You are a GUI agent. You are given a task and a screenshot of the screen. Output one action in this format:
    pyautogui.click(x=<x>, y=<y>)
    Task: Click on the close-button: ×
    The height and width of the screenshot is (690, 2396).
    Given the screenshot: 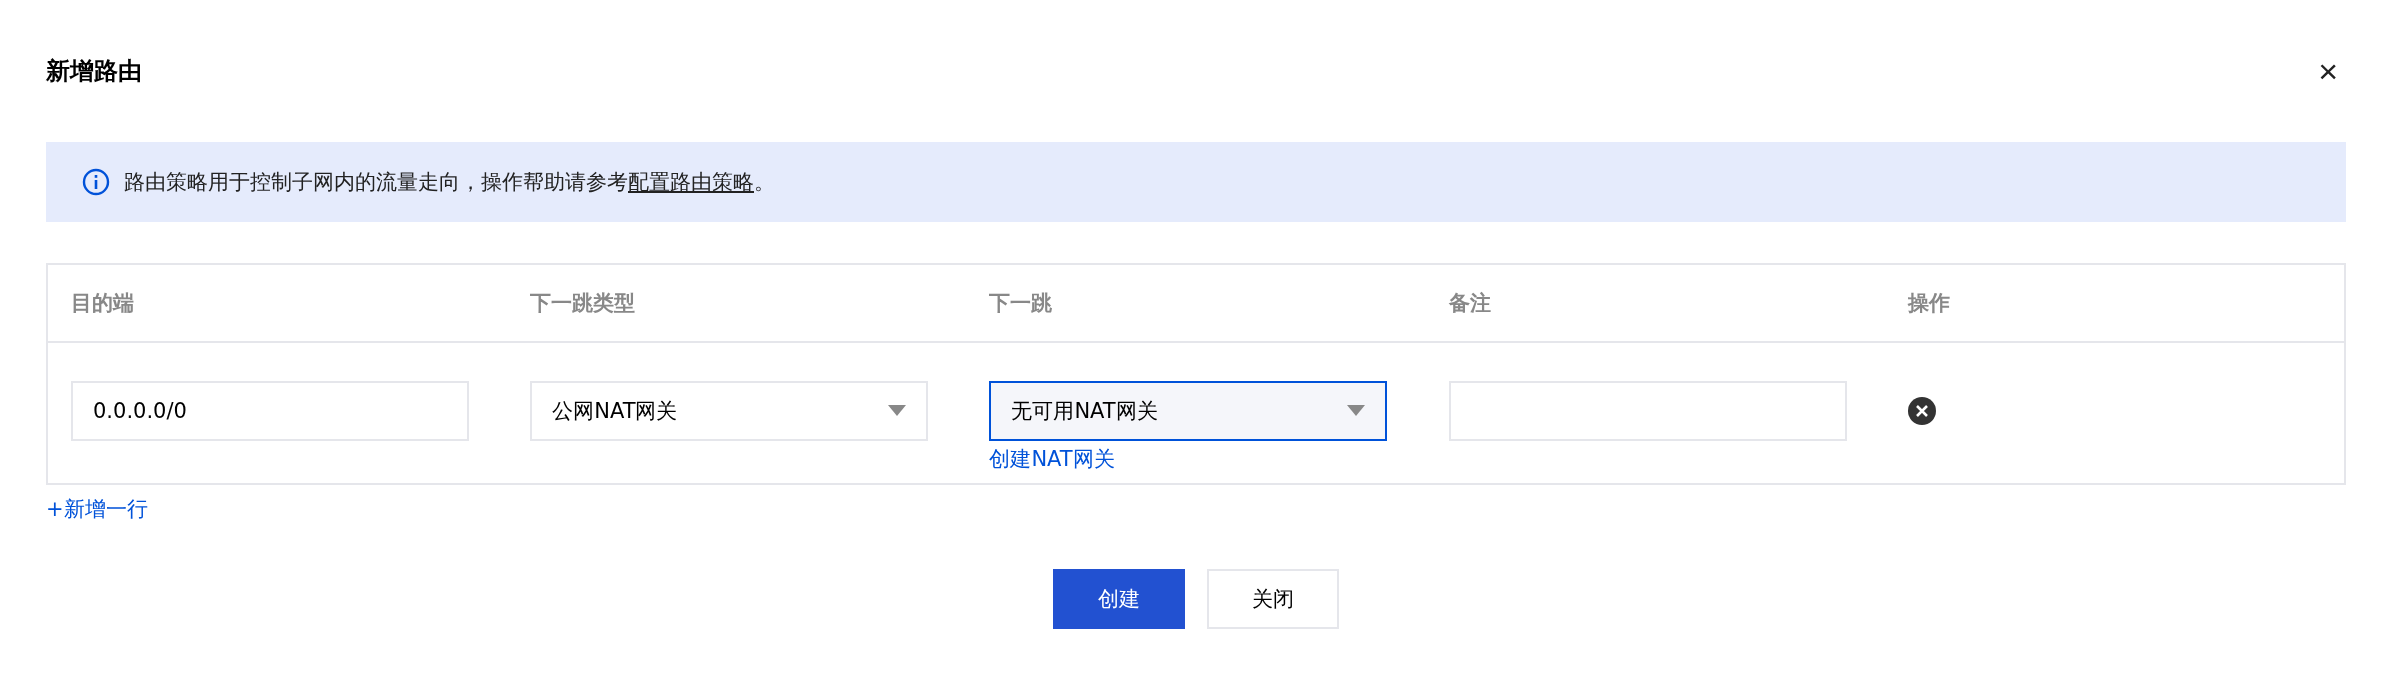 What is the action you would take?
    pyautogui.click(x=2328, y=71)
    